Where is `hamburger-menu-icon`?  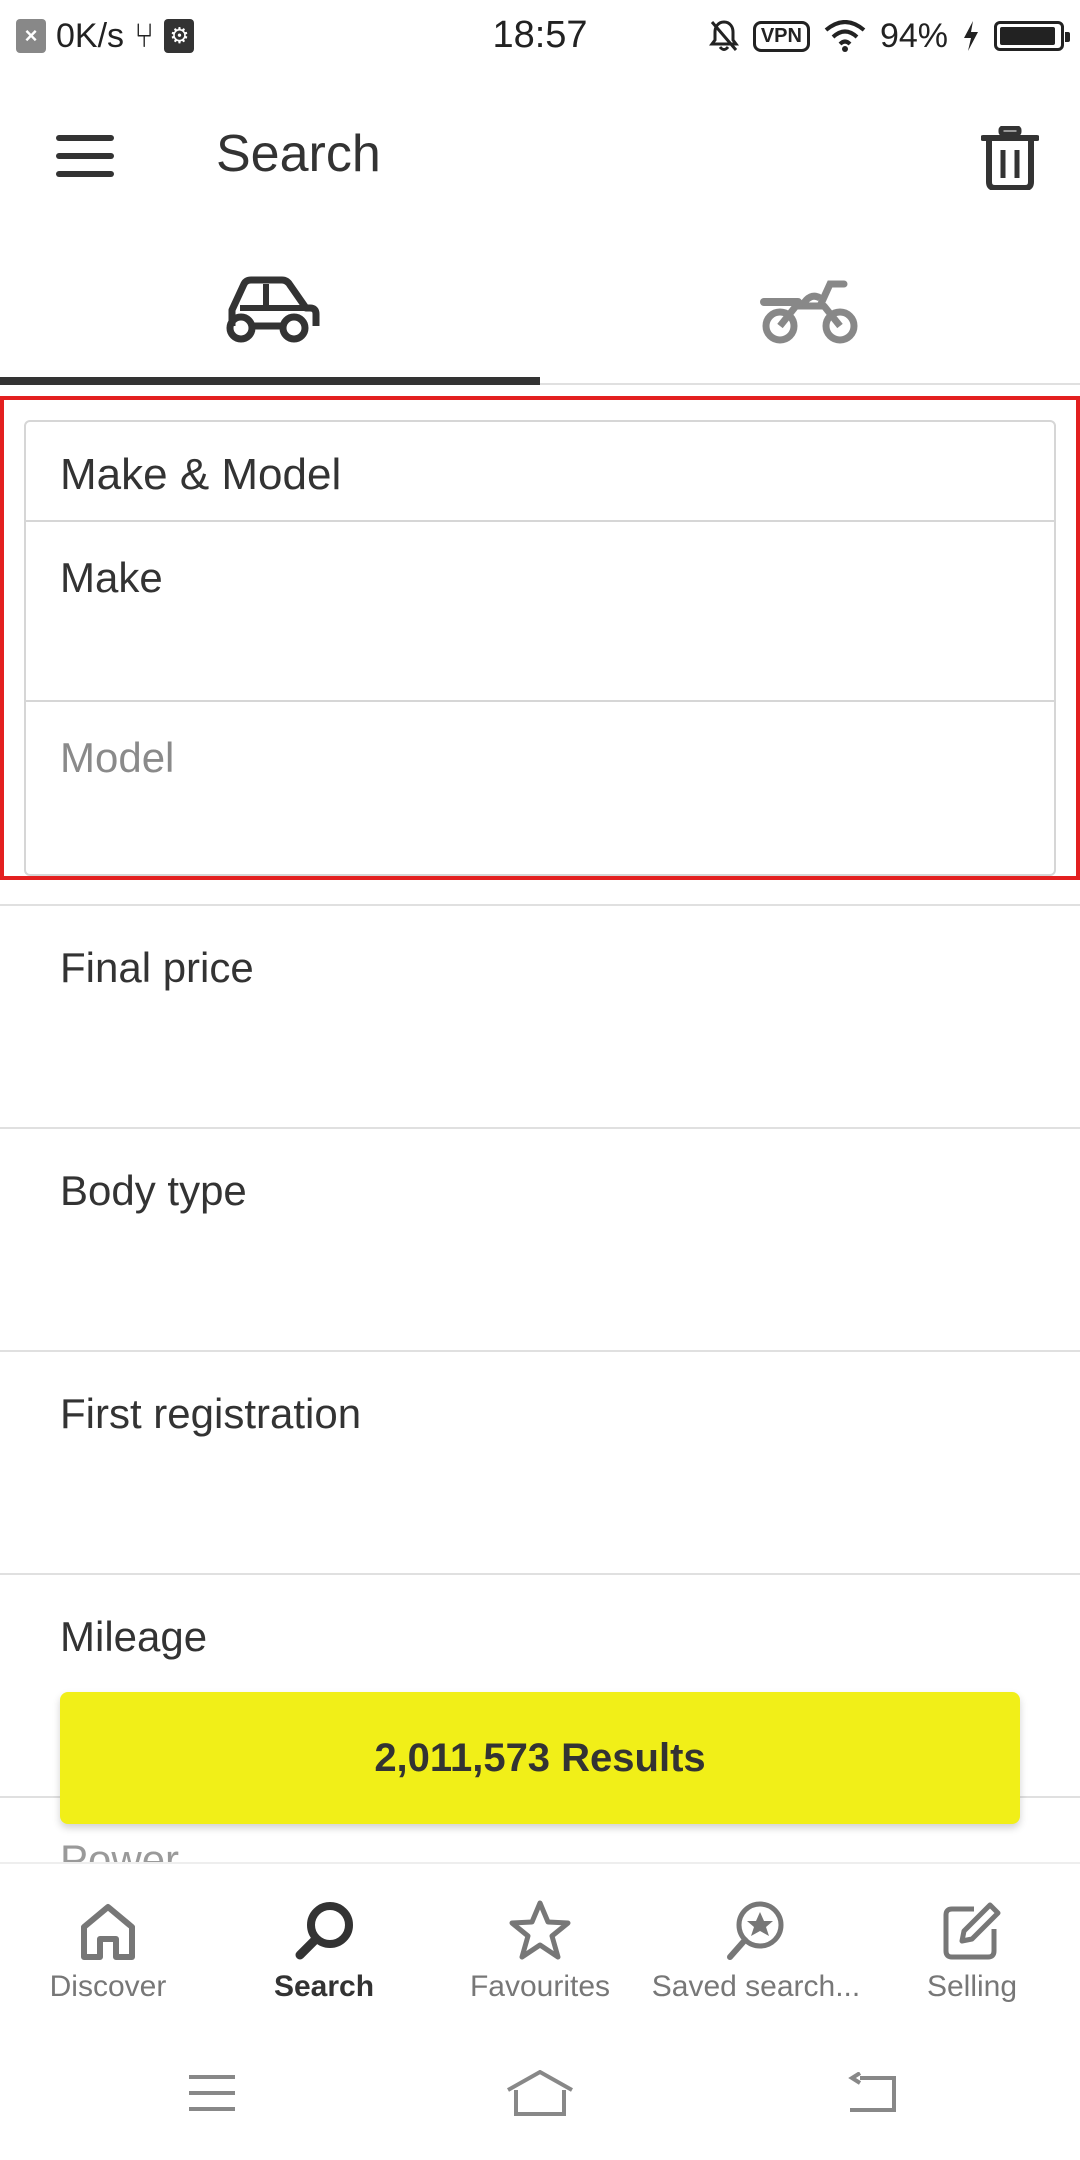
hamburger-menu-icon is located at coordinates (85, 156).